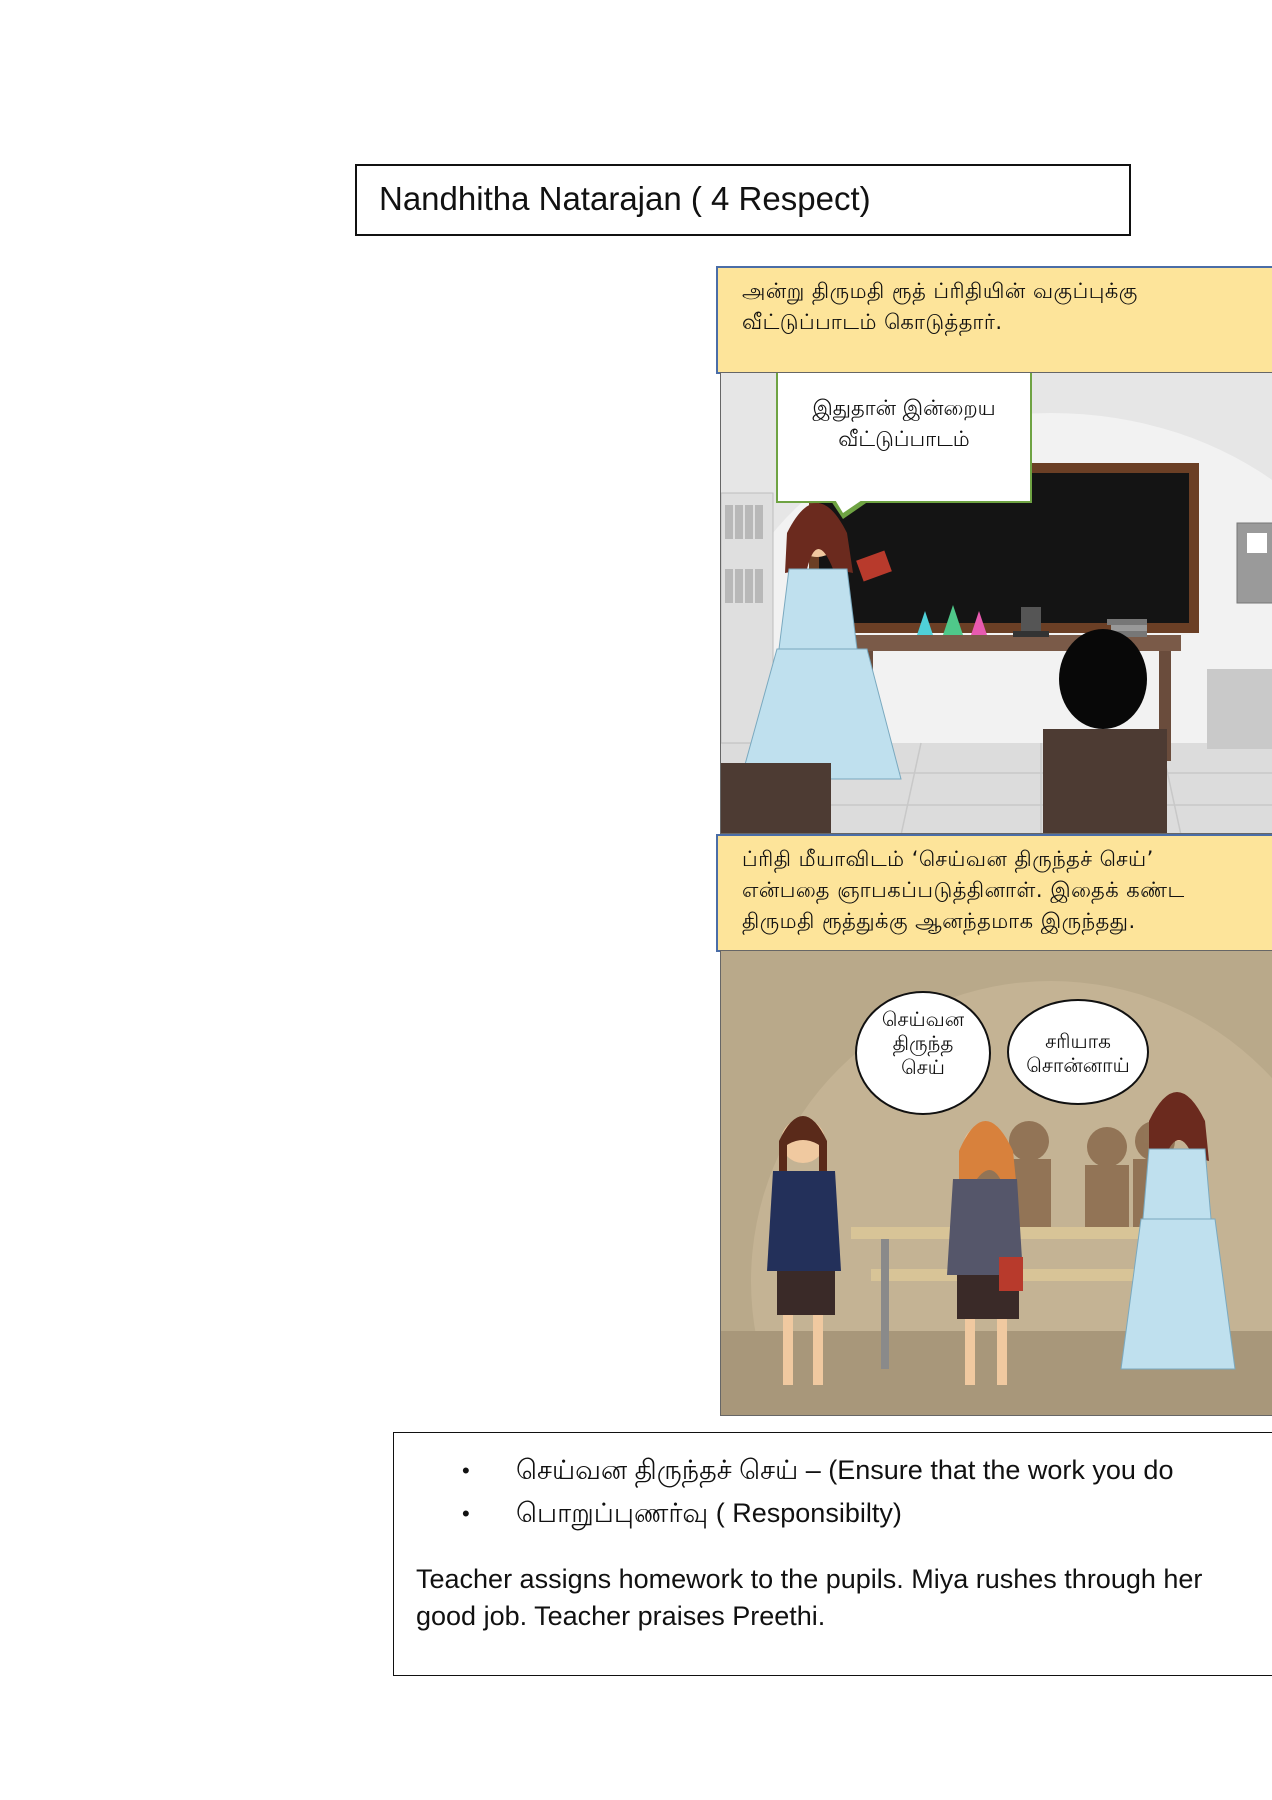  Describe the element at coordinates (963, 890) in the screenshot. I see `panel2-caption-line: என்பதை ஞாபகப்படுத்தினாள். இதைக் கண்ட` at that location.